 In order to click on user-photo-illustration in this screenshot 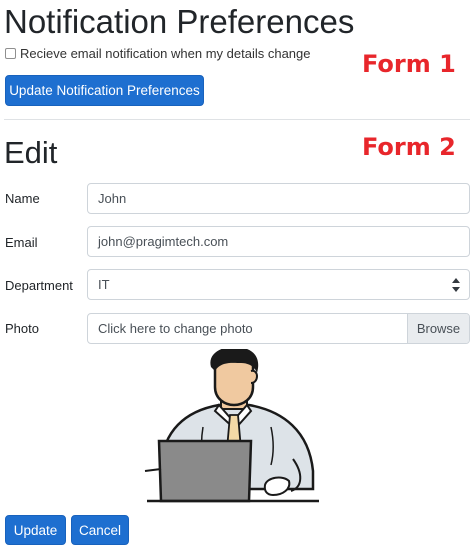, I will do `click(231, 426)`.